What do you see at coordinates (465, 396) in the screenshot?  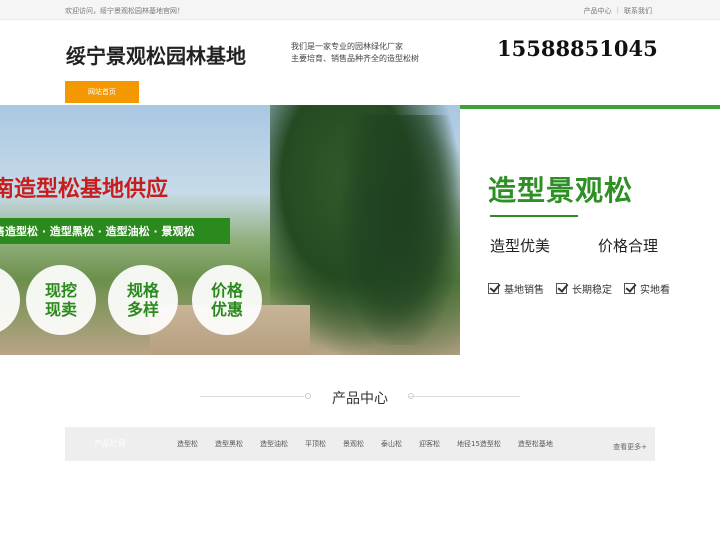 I see `section-title-line-right` at bounding box center [465, 396].